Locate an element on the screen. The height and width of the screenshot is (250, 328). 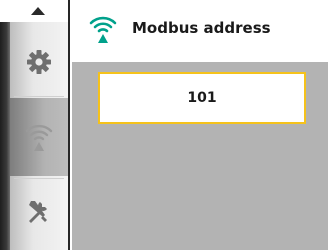
chevron-up-icon is located at coordinates (38, 11).